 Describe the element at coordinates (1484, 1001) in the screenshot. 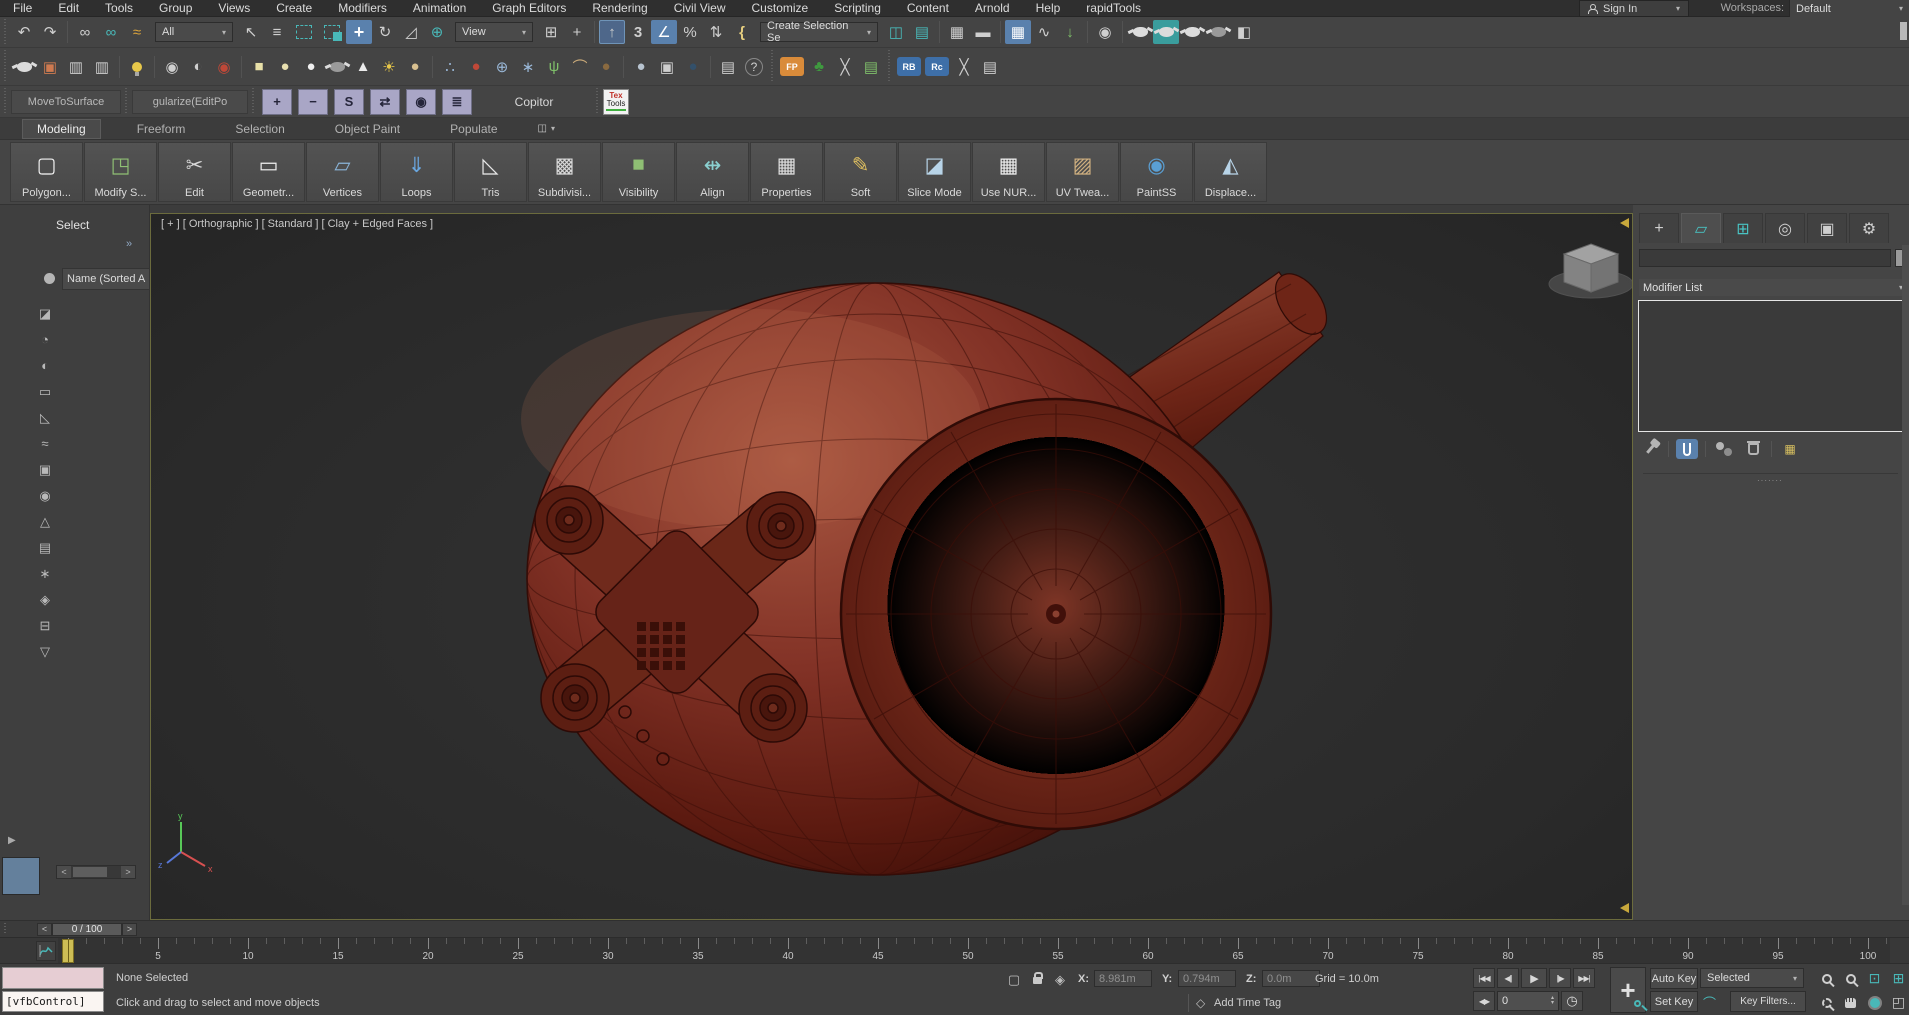

I see `key-mode-toggle-button: ◀▶` at that location.